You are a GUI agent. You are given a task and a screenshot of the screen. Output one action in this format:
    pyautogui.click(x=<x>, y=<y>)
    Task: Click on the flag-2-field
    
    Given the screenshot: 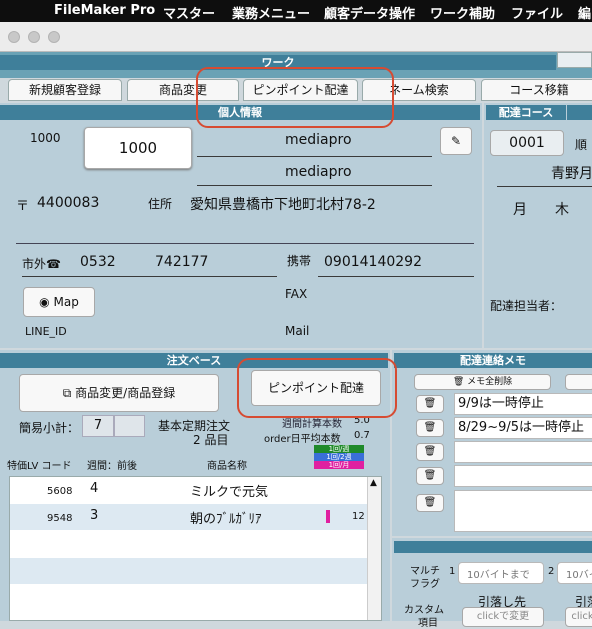 What is the action you would take?
    pyautogui.click(x=574, y=573)
    